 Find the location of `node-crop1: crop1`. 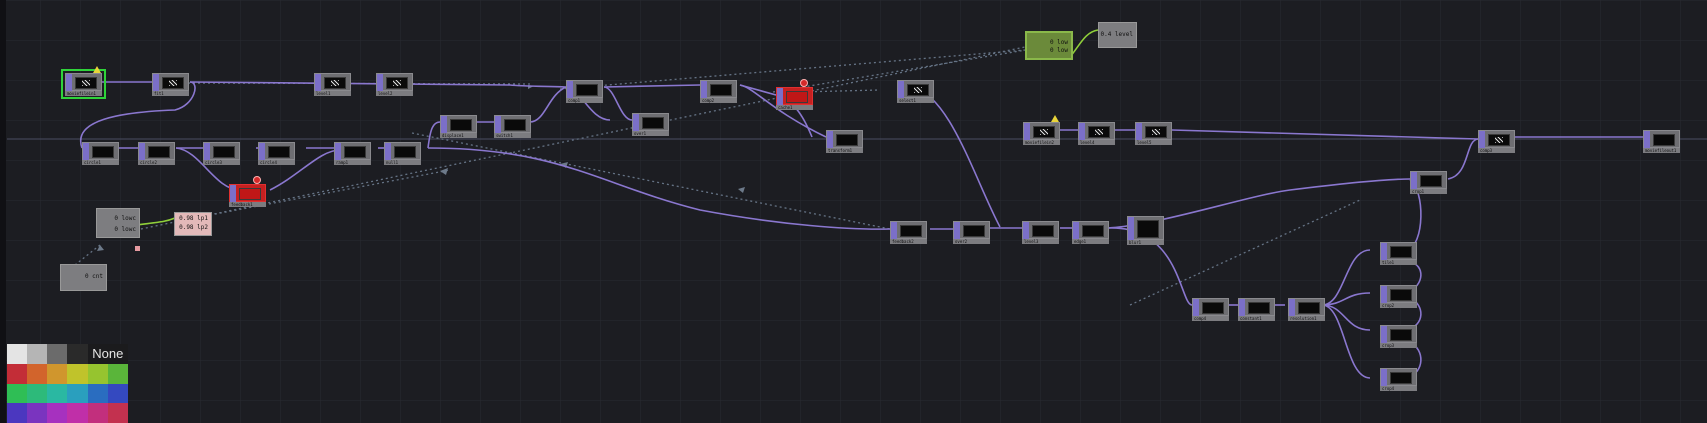

node-crop1: crop1 is located at coordinates (1428, 182).